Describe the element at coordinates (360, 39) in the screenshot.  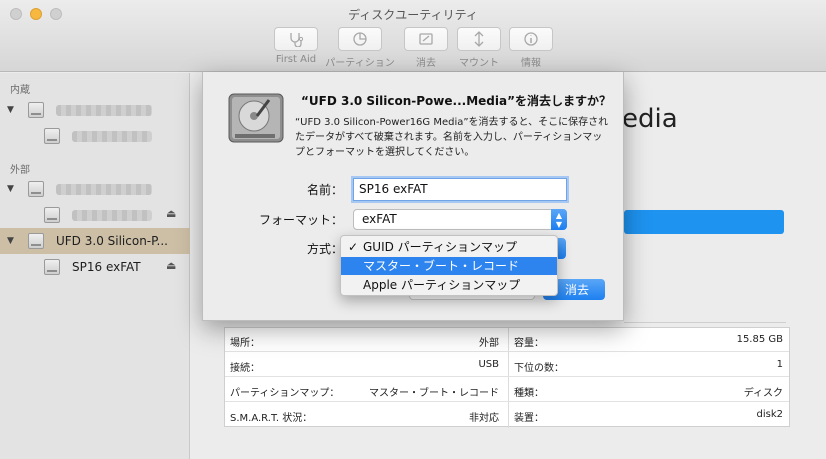
I see `partition-pie-icon` at that location.